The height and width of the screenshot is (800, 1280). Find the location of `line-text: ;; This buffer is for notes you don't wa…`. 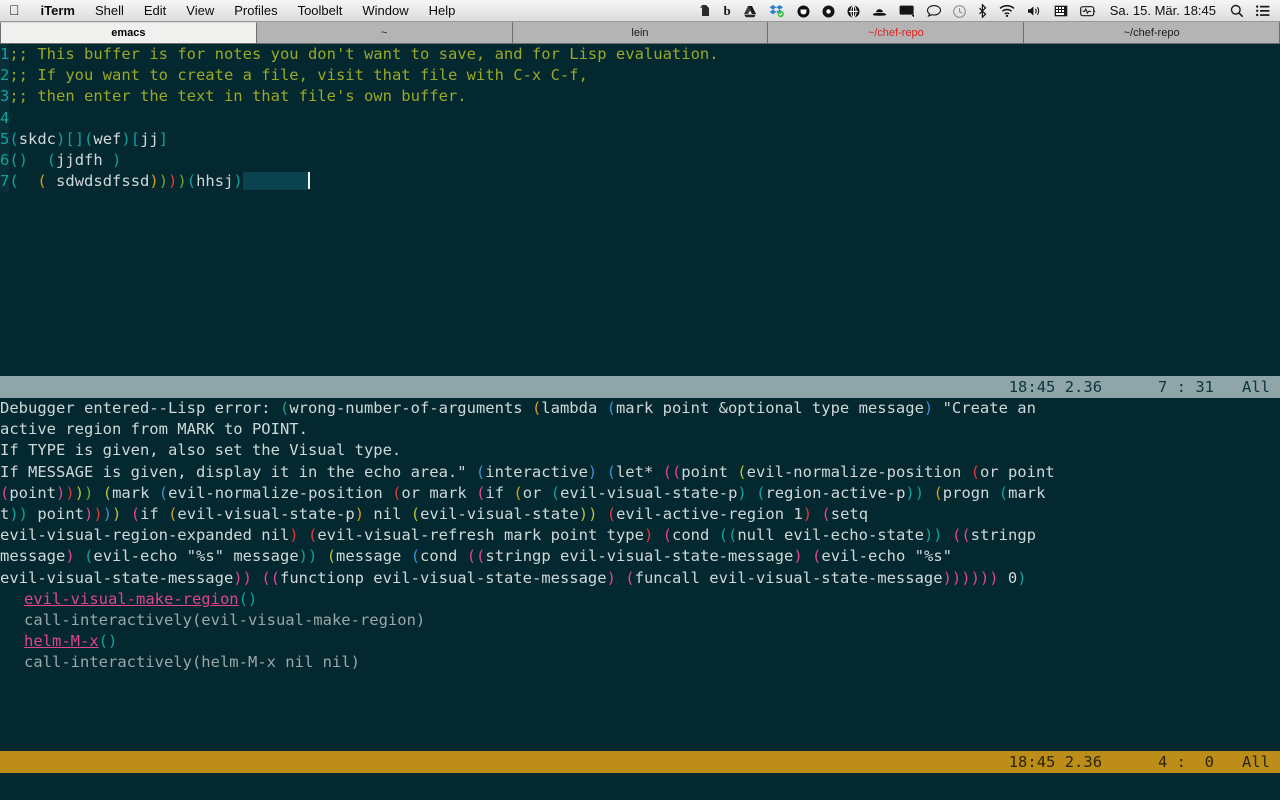

line-text: ;; This buffer is for notes you don't wa… is located at coordinates (364, 54).